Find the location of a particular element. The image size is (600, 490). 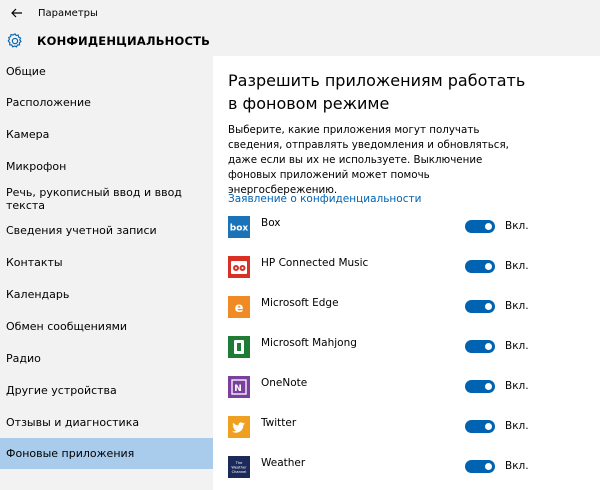

section-header: КОНФИДЕНЦИАЛЬНОСТЬ is located at coordinates (300, 41).